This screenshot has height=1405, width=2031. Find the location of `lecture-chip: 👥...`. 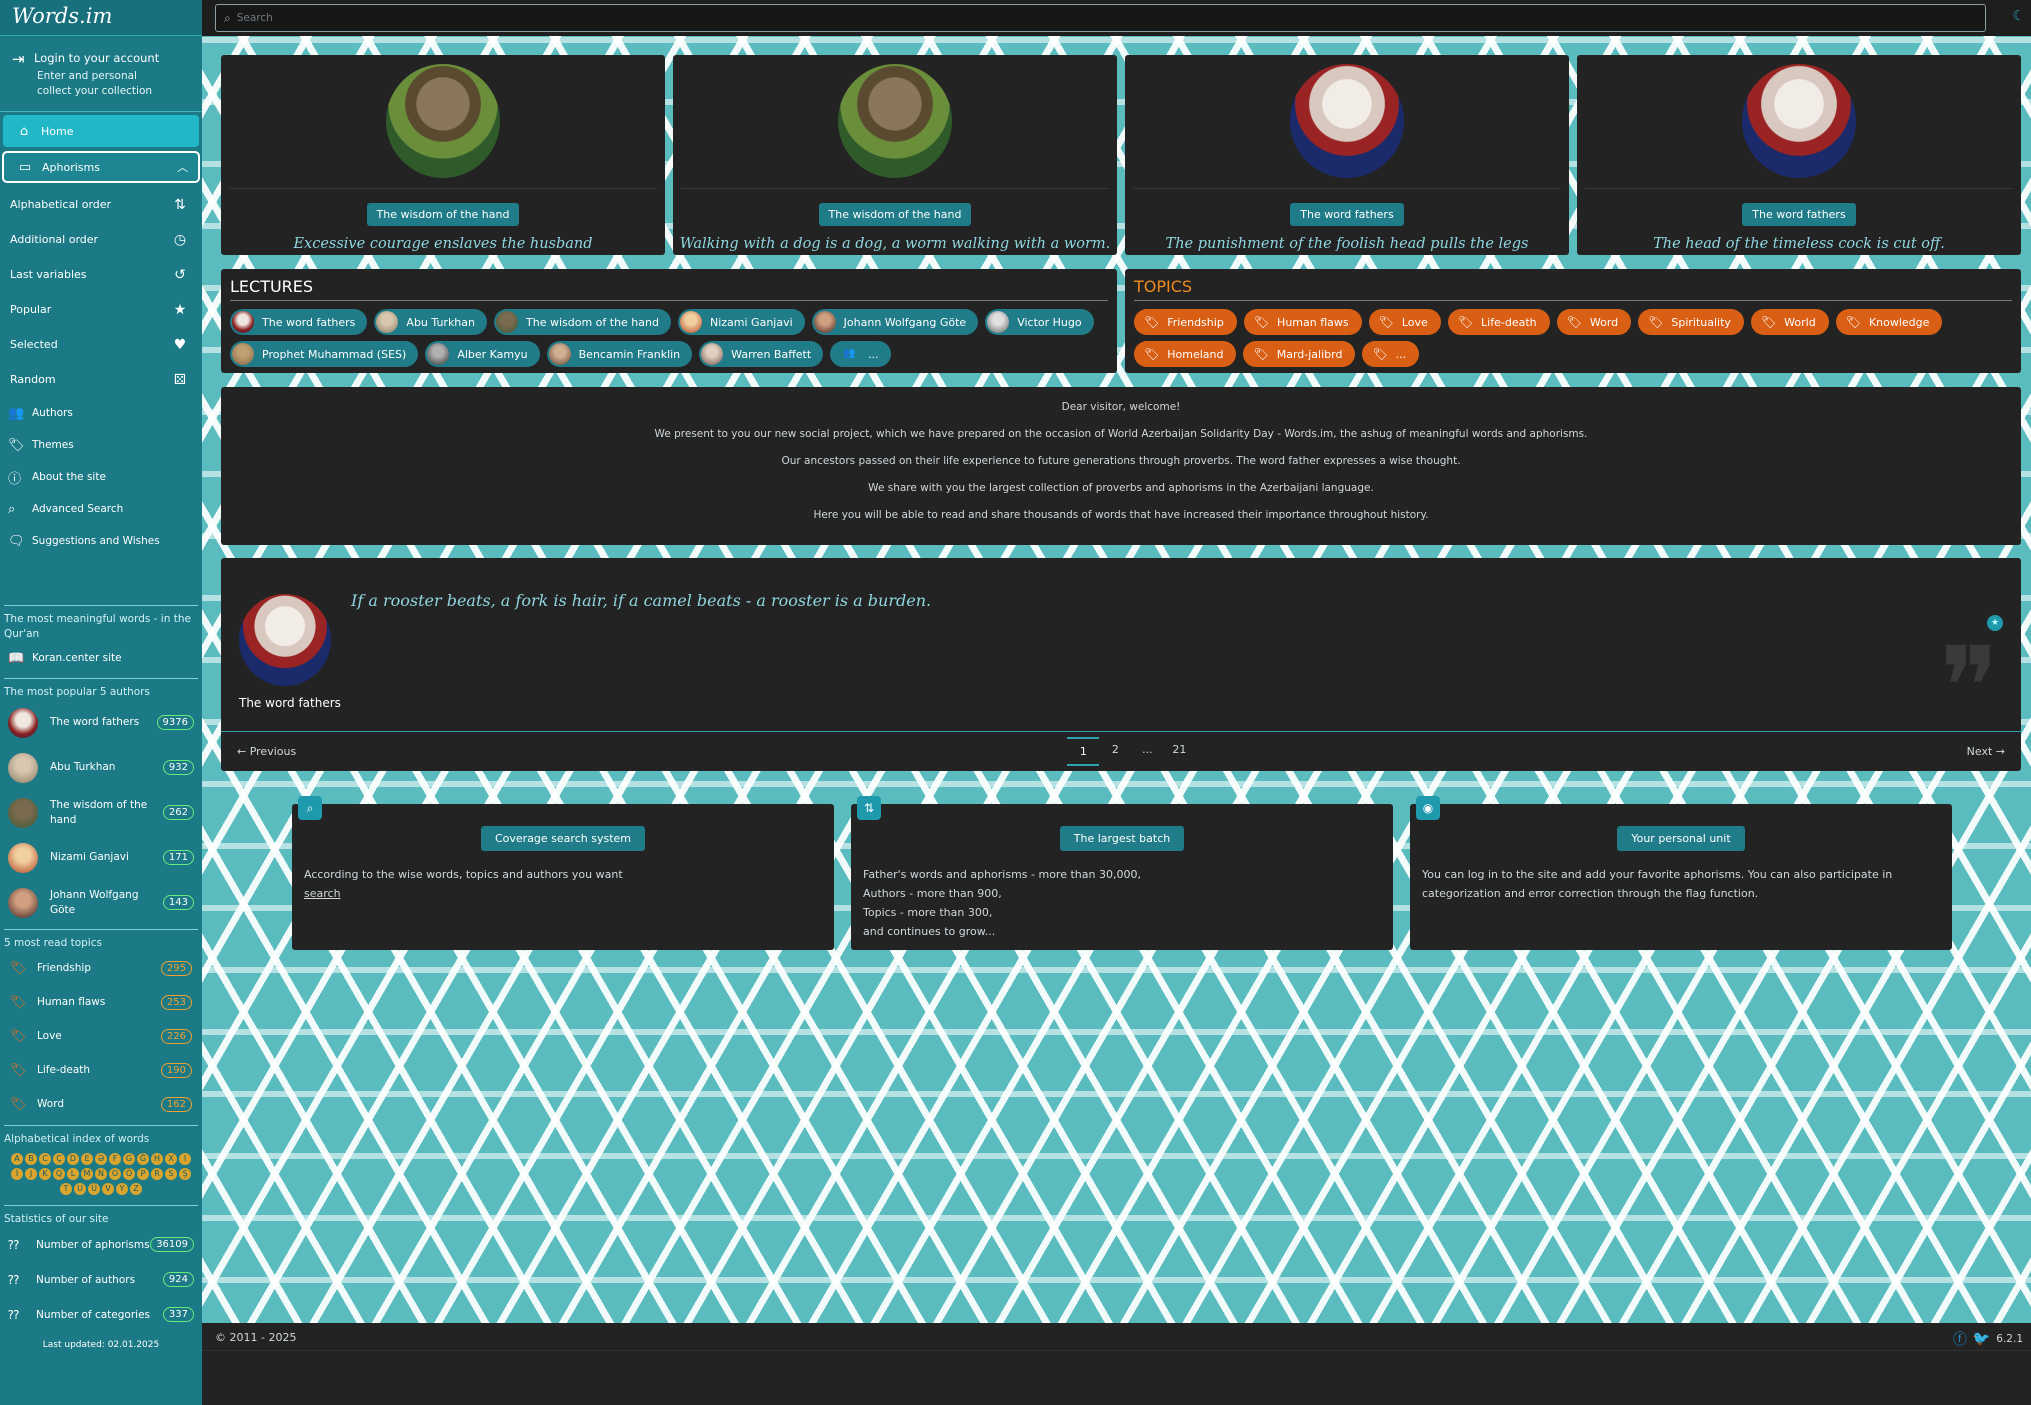

lecture-chip: 👥... is located at coordinates (860, 354).